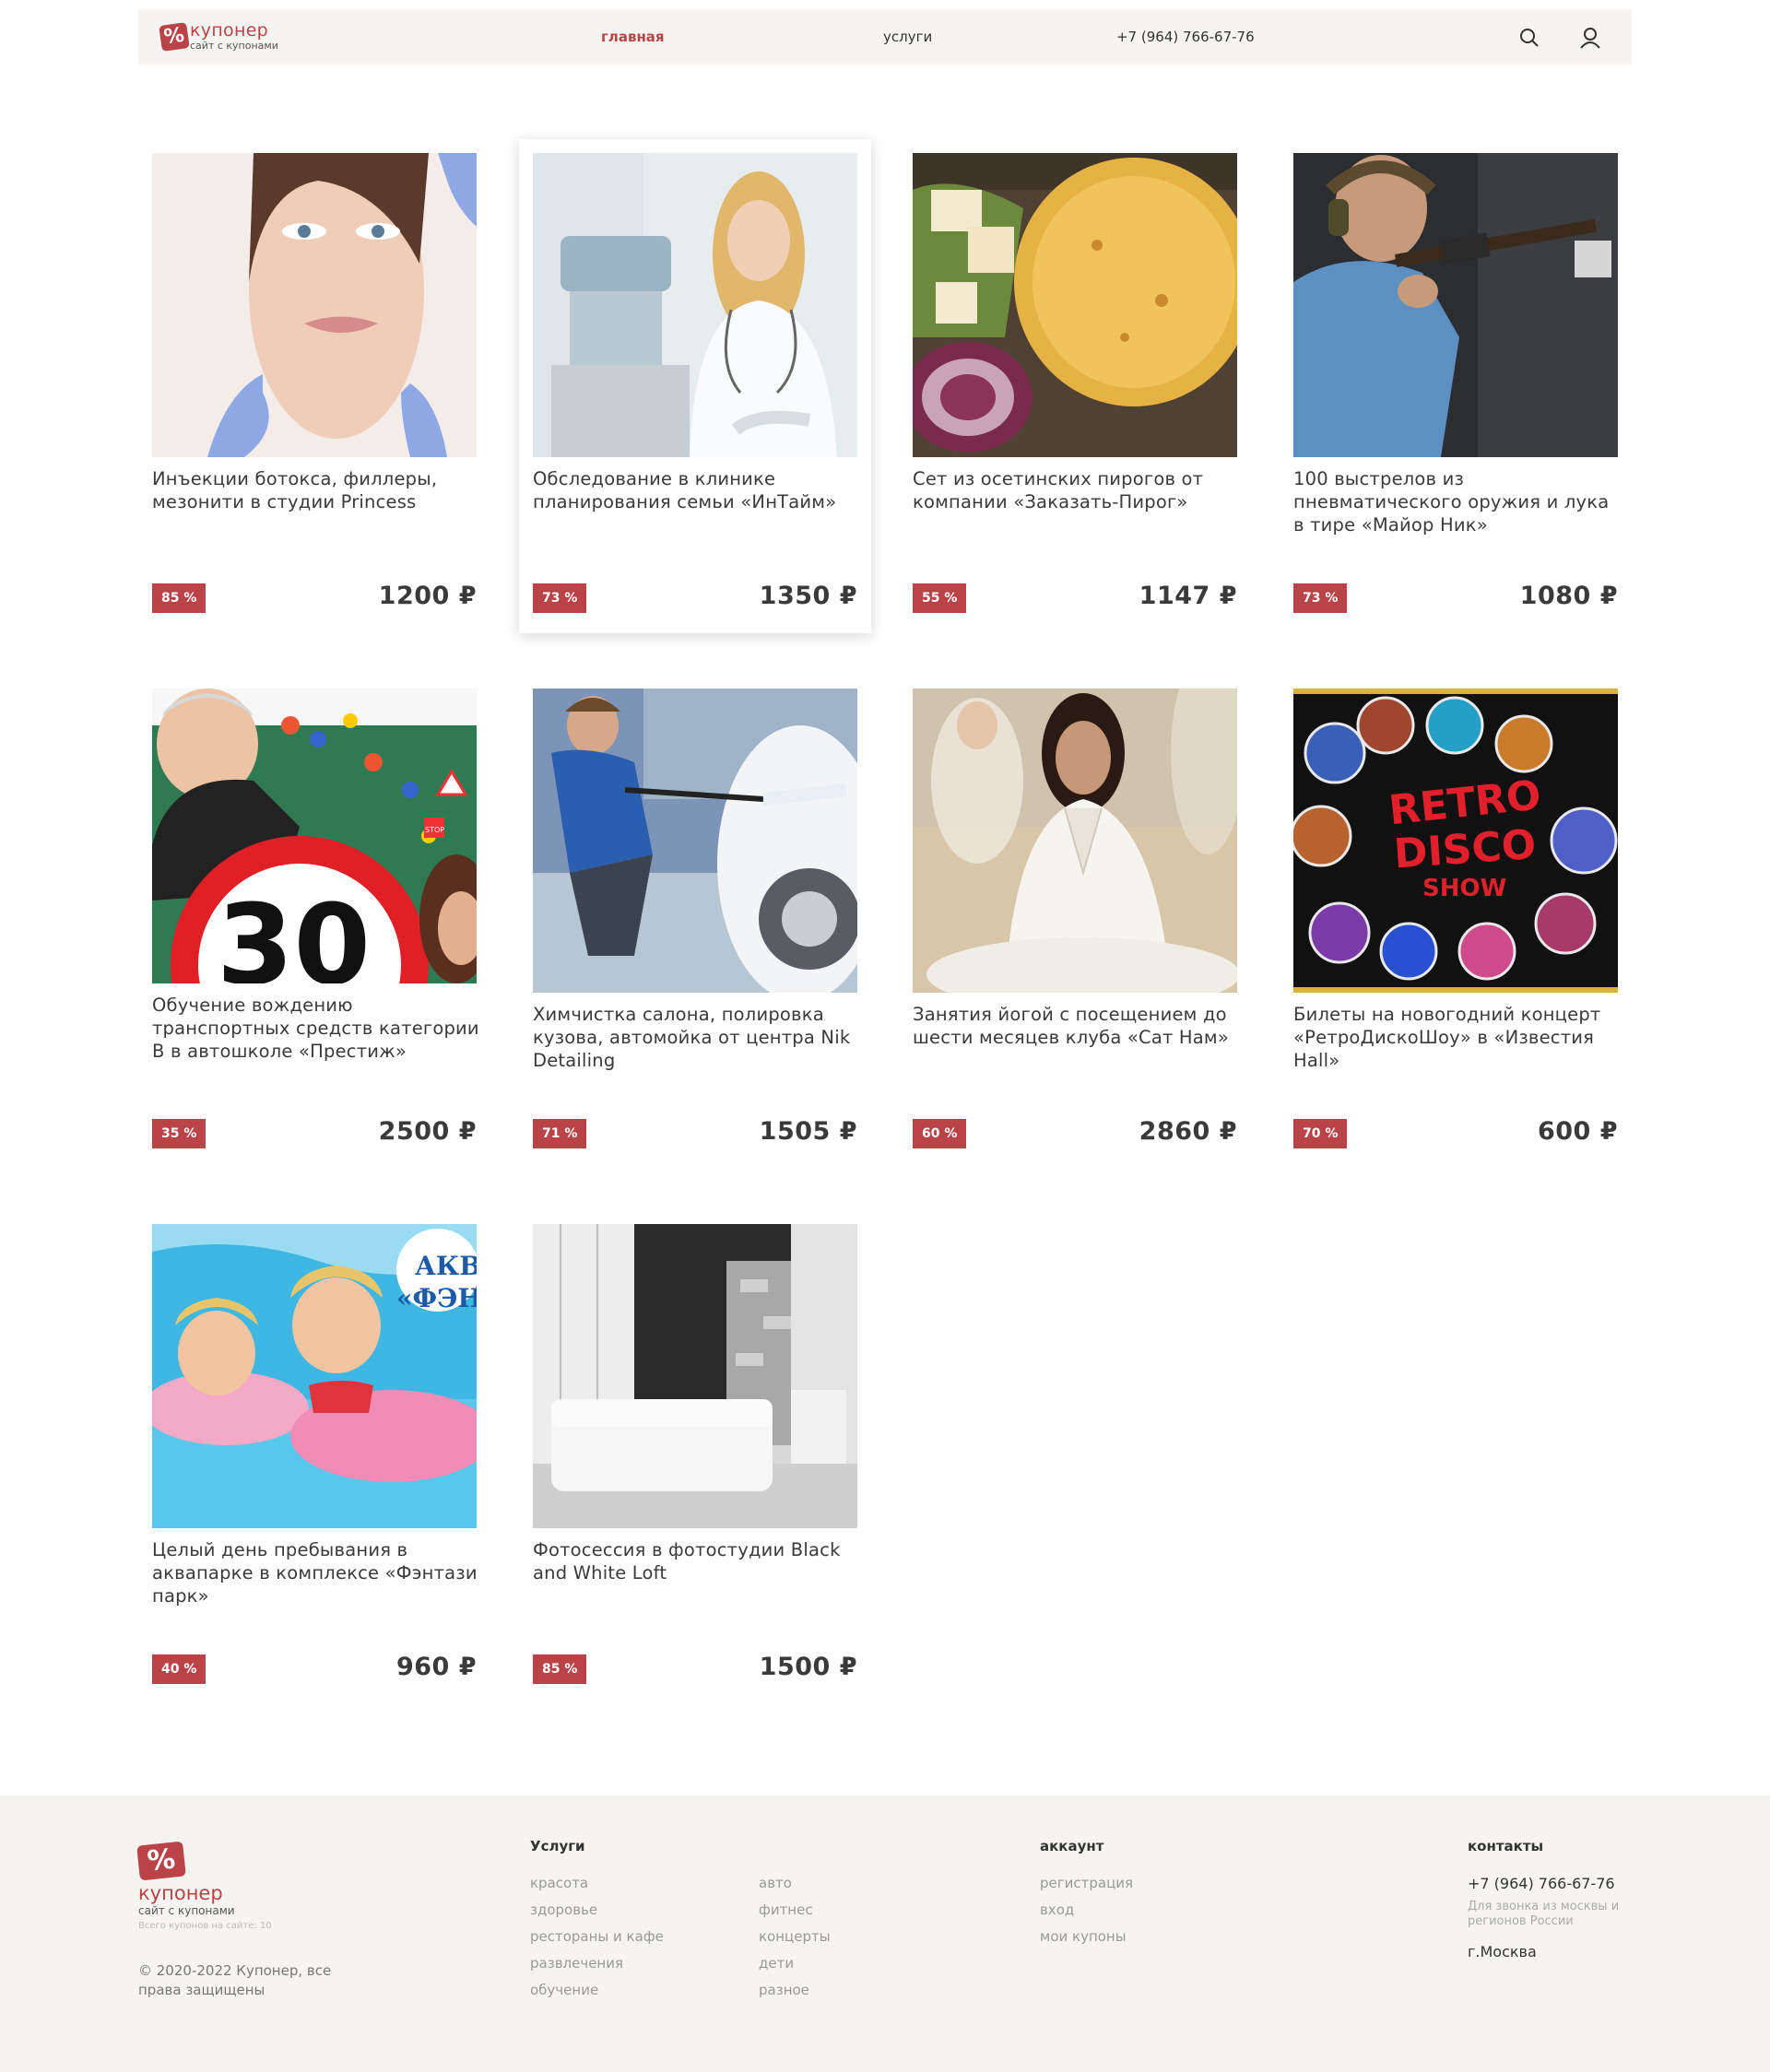 This screenshot has height=2072, width=1770. I want to click on footer-logo: % купонер сайт с купонами, so click(185, 1879).